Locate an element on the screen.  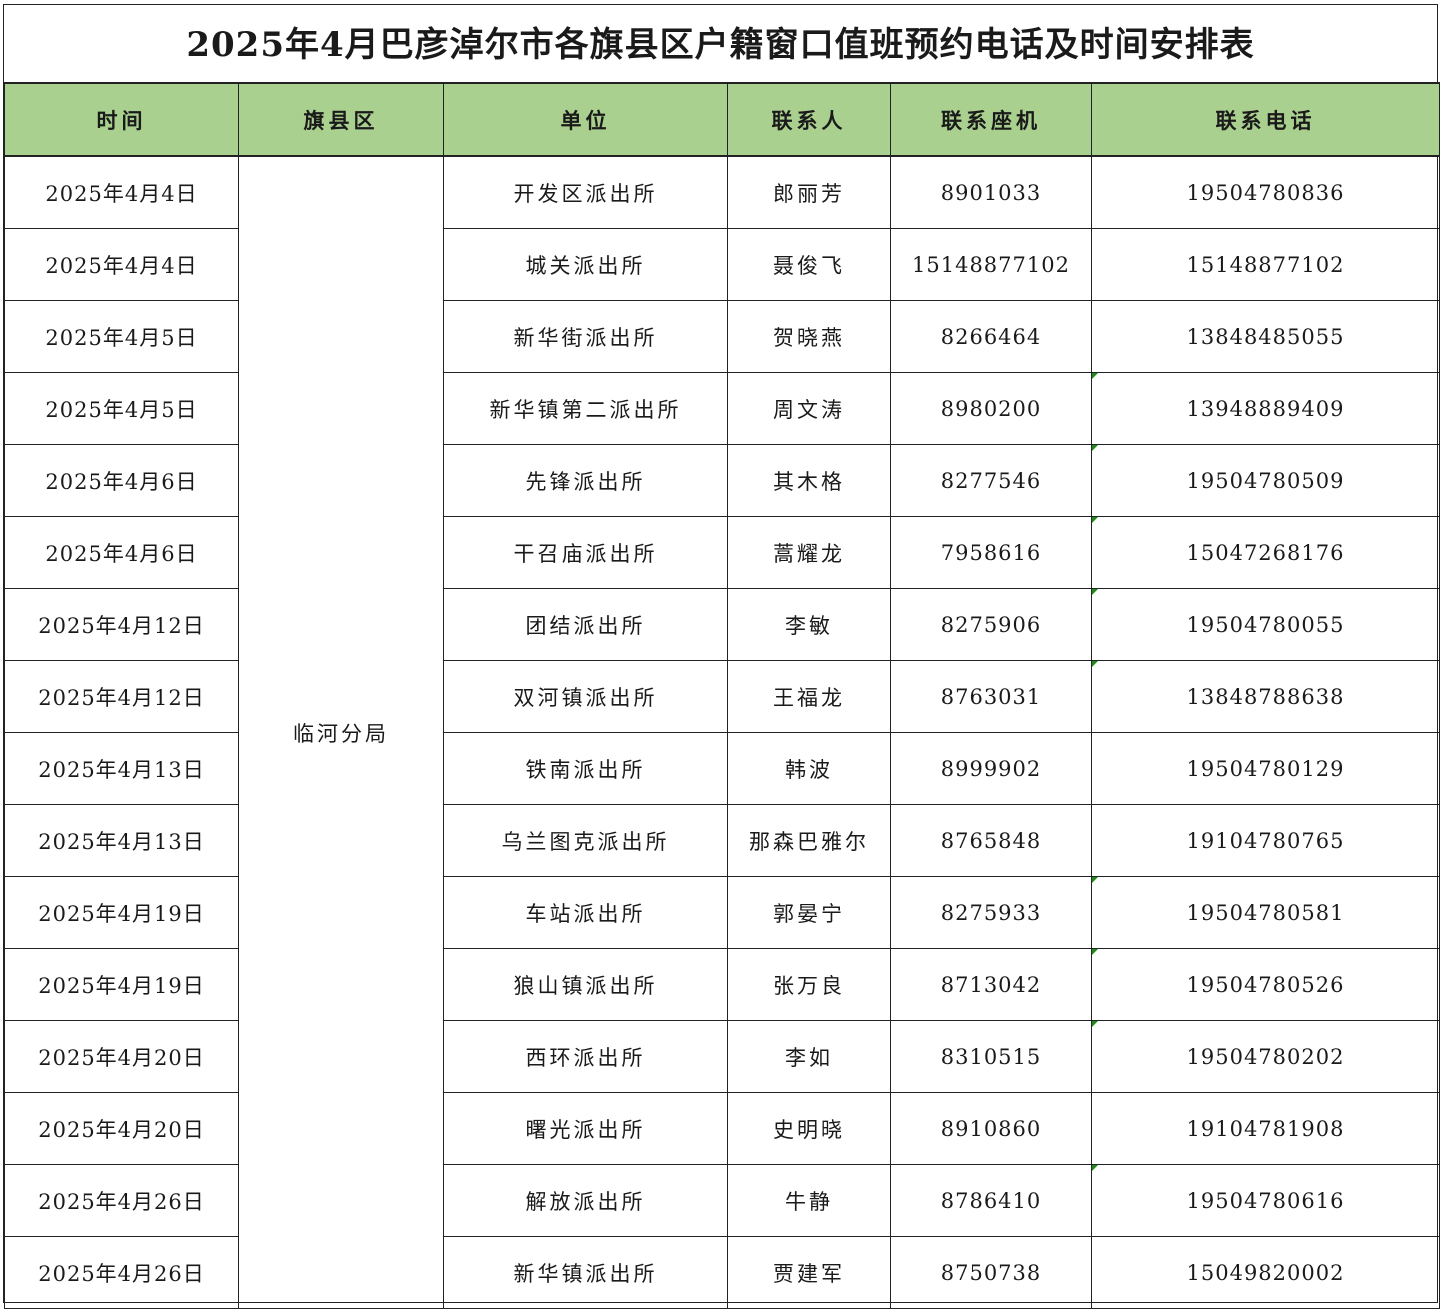
cell-contact-text: 李如 is located at coordinates (809, 1057).